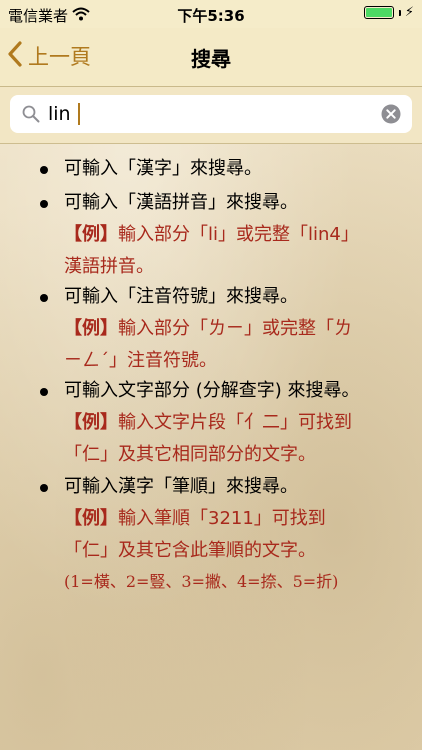  I want to click on help-item-pinyin: 可輸入「漢語拼音」來搜尋。, so click(181, 202).